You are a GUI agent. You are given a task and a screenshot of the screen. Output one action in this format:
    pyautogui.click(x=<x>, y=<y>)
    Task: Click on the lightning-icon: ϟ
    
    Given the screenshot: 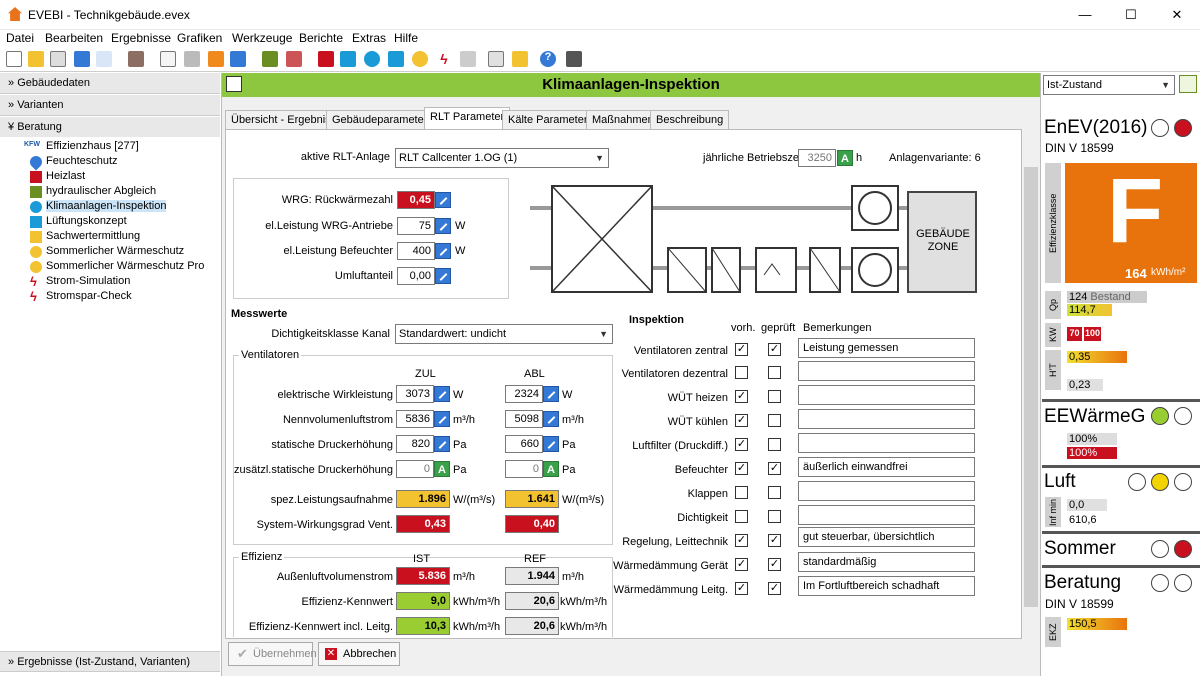 What is the action you would take?
    pyautogui.click(x=444, y=59)
    